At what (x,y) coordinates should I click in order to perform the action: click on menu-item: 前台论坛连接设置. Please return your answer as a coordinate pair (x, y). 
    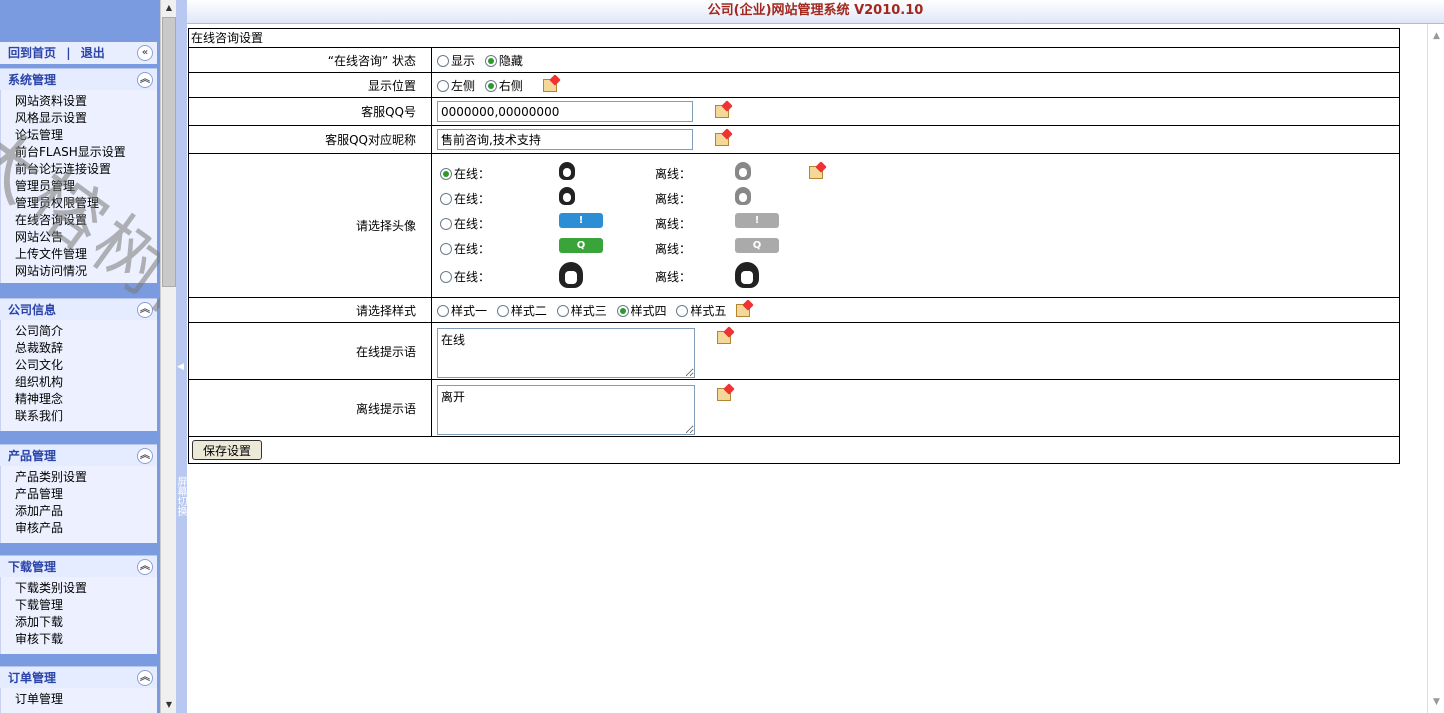
    Looking at the image, I should click on (79, 169).